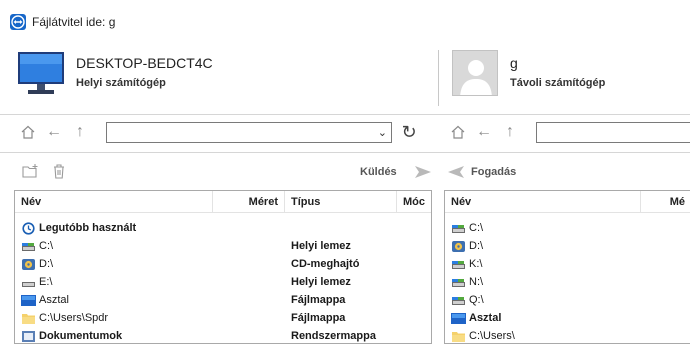  I want to click on list-item: Legutóbb használt, so click(223, 228).